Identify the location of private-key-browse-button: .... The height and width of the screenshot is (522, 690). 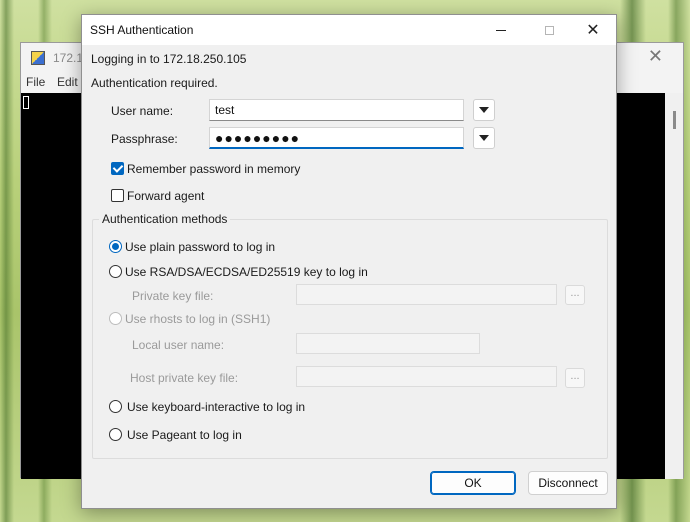
(575, 295).